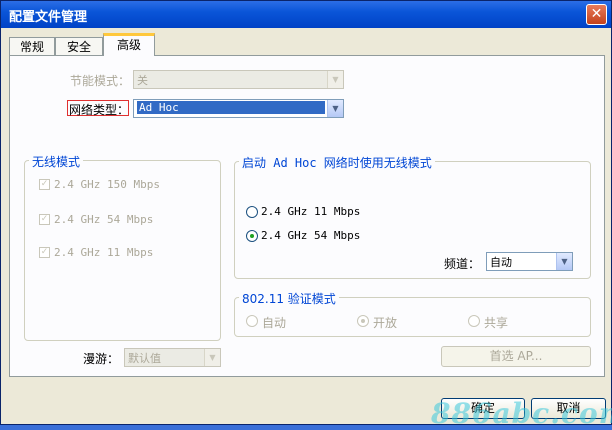 Image resolution: width=612 pixels, height=430 pixels. I want to click on network-type-select: Ad Hoc ▼, so click(238, 108).